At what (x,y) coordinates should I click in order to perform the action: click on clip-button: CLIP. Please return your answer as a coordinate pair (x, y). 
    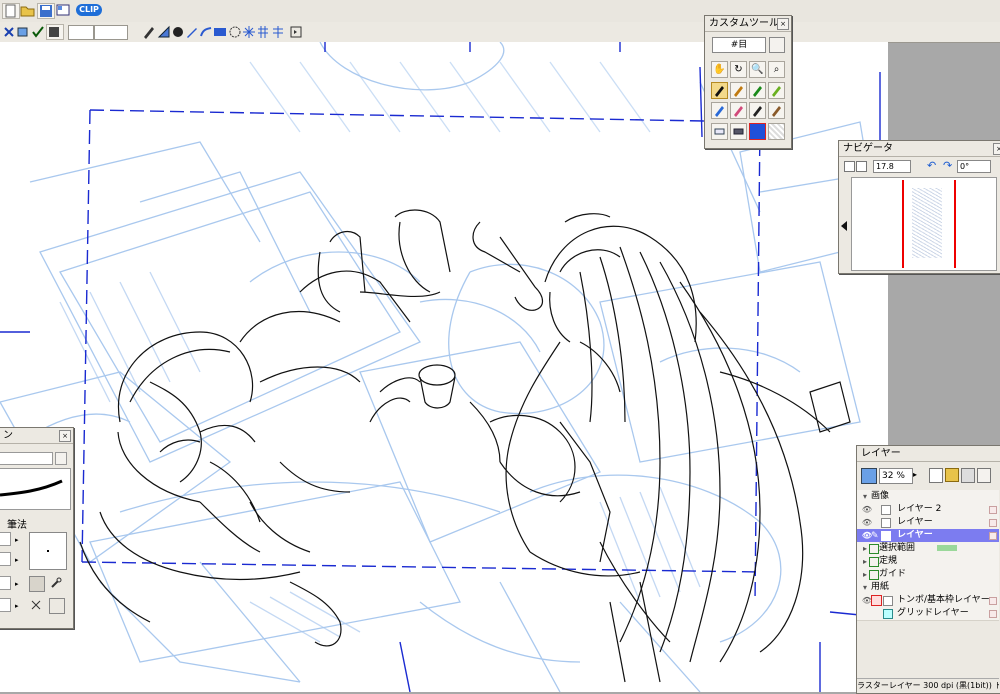
    Looking at the image, I should click on (89, 10).